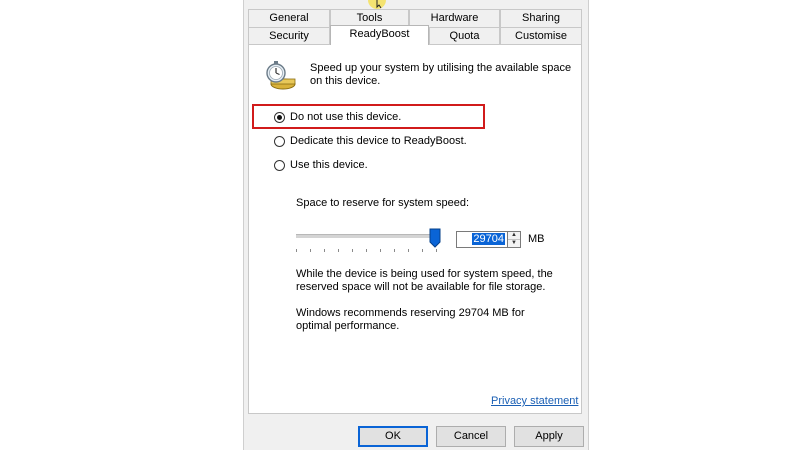  Describe the element at coordinates (393, 436) in the screenshot. I see `ok-button: OK` at that location.